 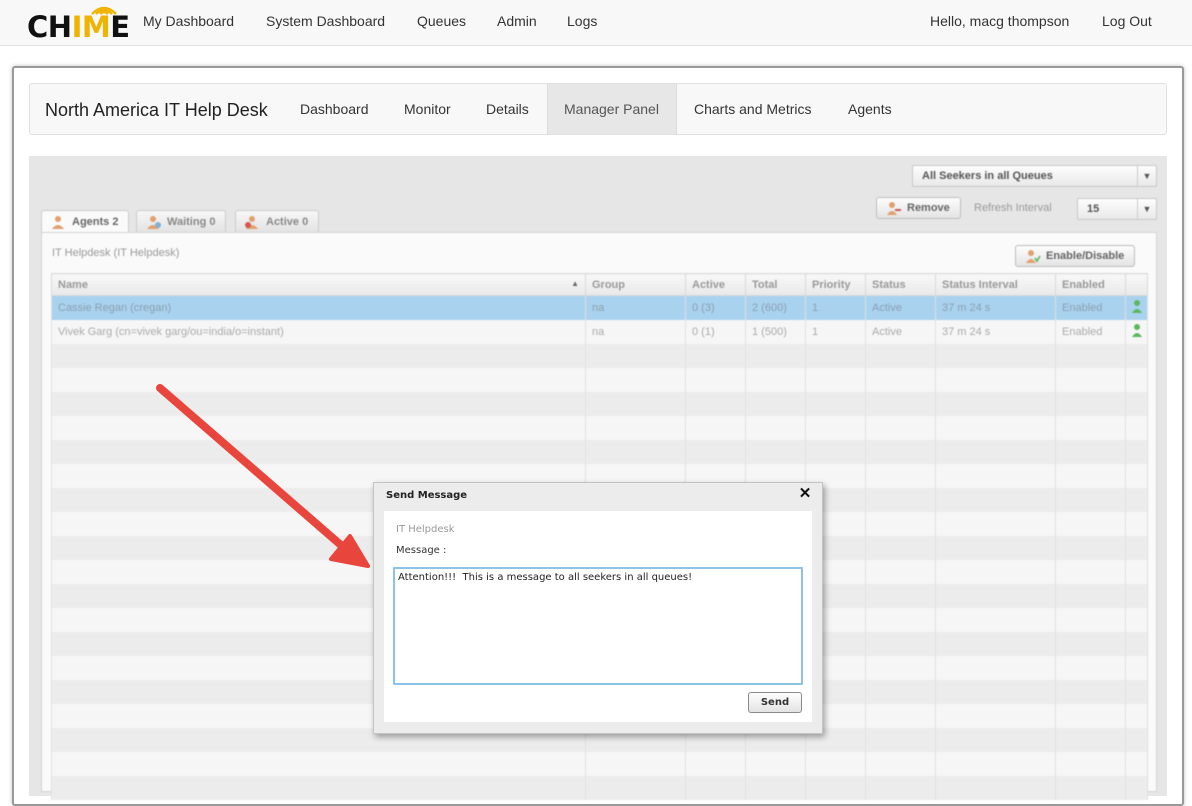 I want to click on column-header-enabled: Enabled, so click(x=1090, y=284).